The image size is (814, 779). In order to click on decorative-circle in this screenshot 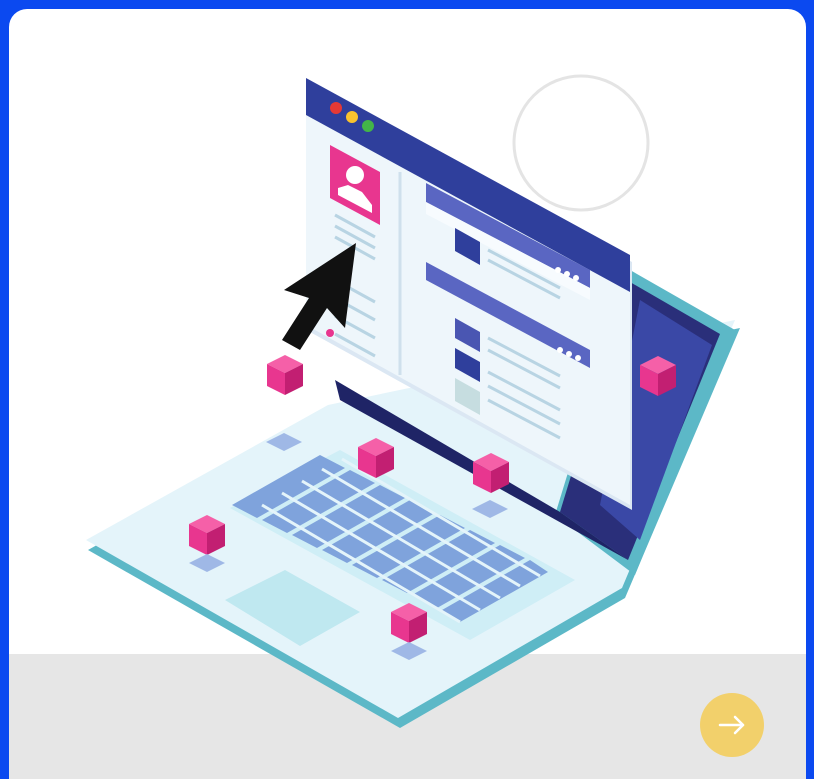, I will do `click(581, 143)`.